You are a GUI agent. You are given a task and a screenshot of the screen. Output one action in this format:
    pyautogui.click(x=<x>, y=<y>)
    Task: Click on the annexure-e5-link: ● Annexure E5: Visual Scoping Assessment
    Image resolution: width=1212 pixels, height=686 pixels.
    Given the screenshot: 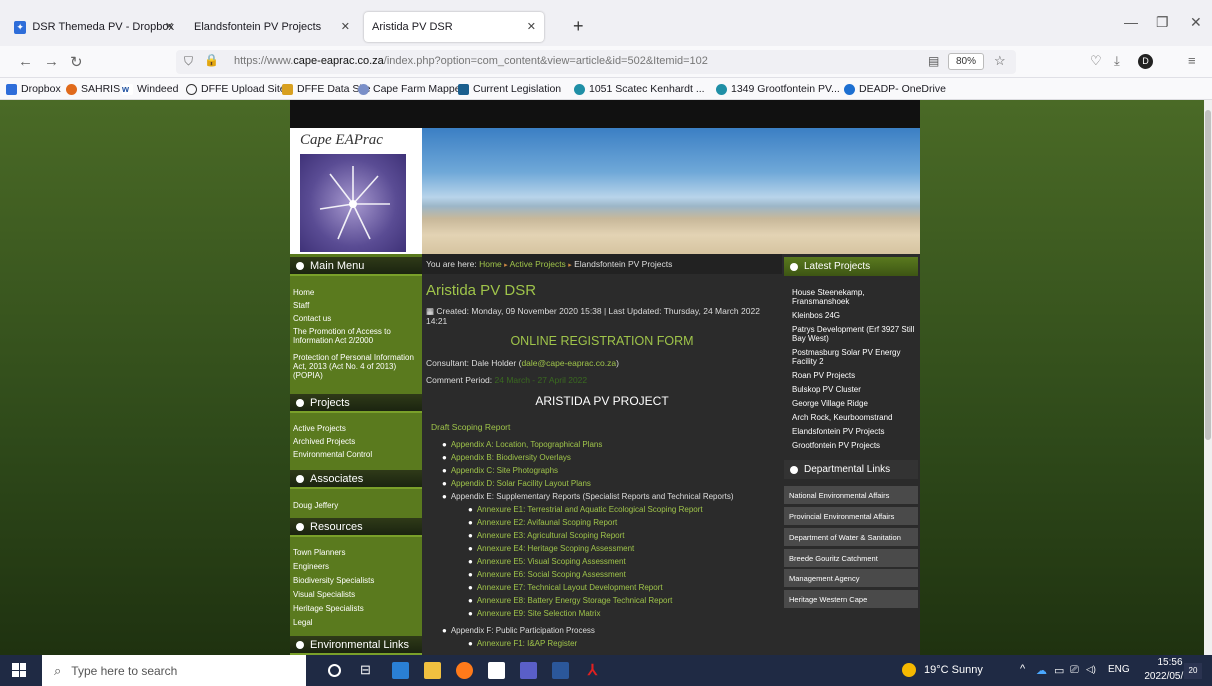 What is the action you would take?
    pyautogui.click(x=547, y=561)
    